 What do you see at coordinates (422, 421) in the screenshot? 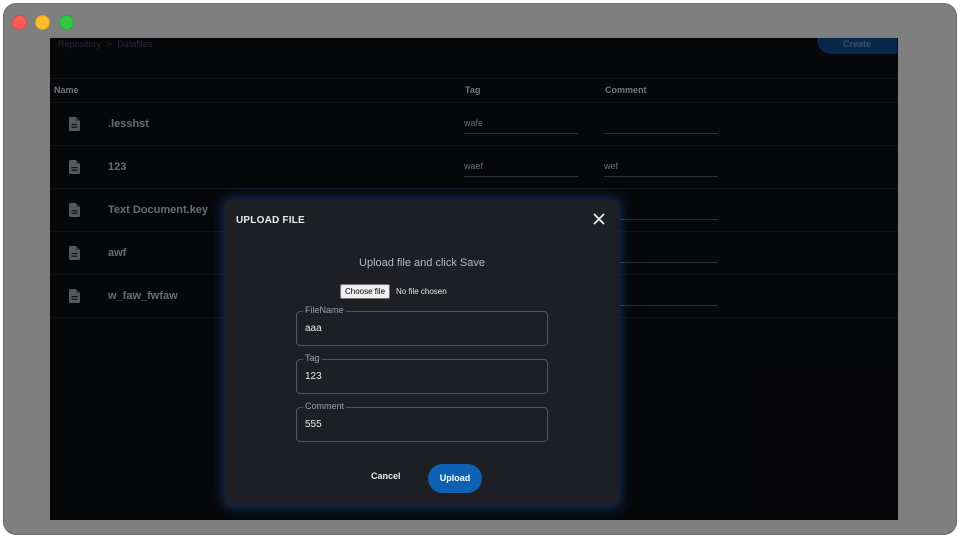
I see `comment-input-field: Comment 555` at bounding box center [422, 421].